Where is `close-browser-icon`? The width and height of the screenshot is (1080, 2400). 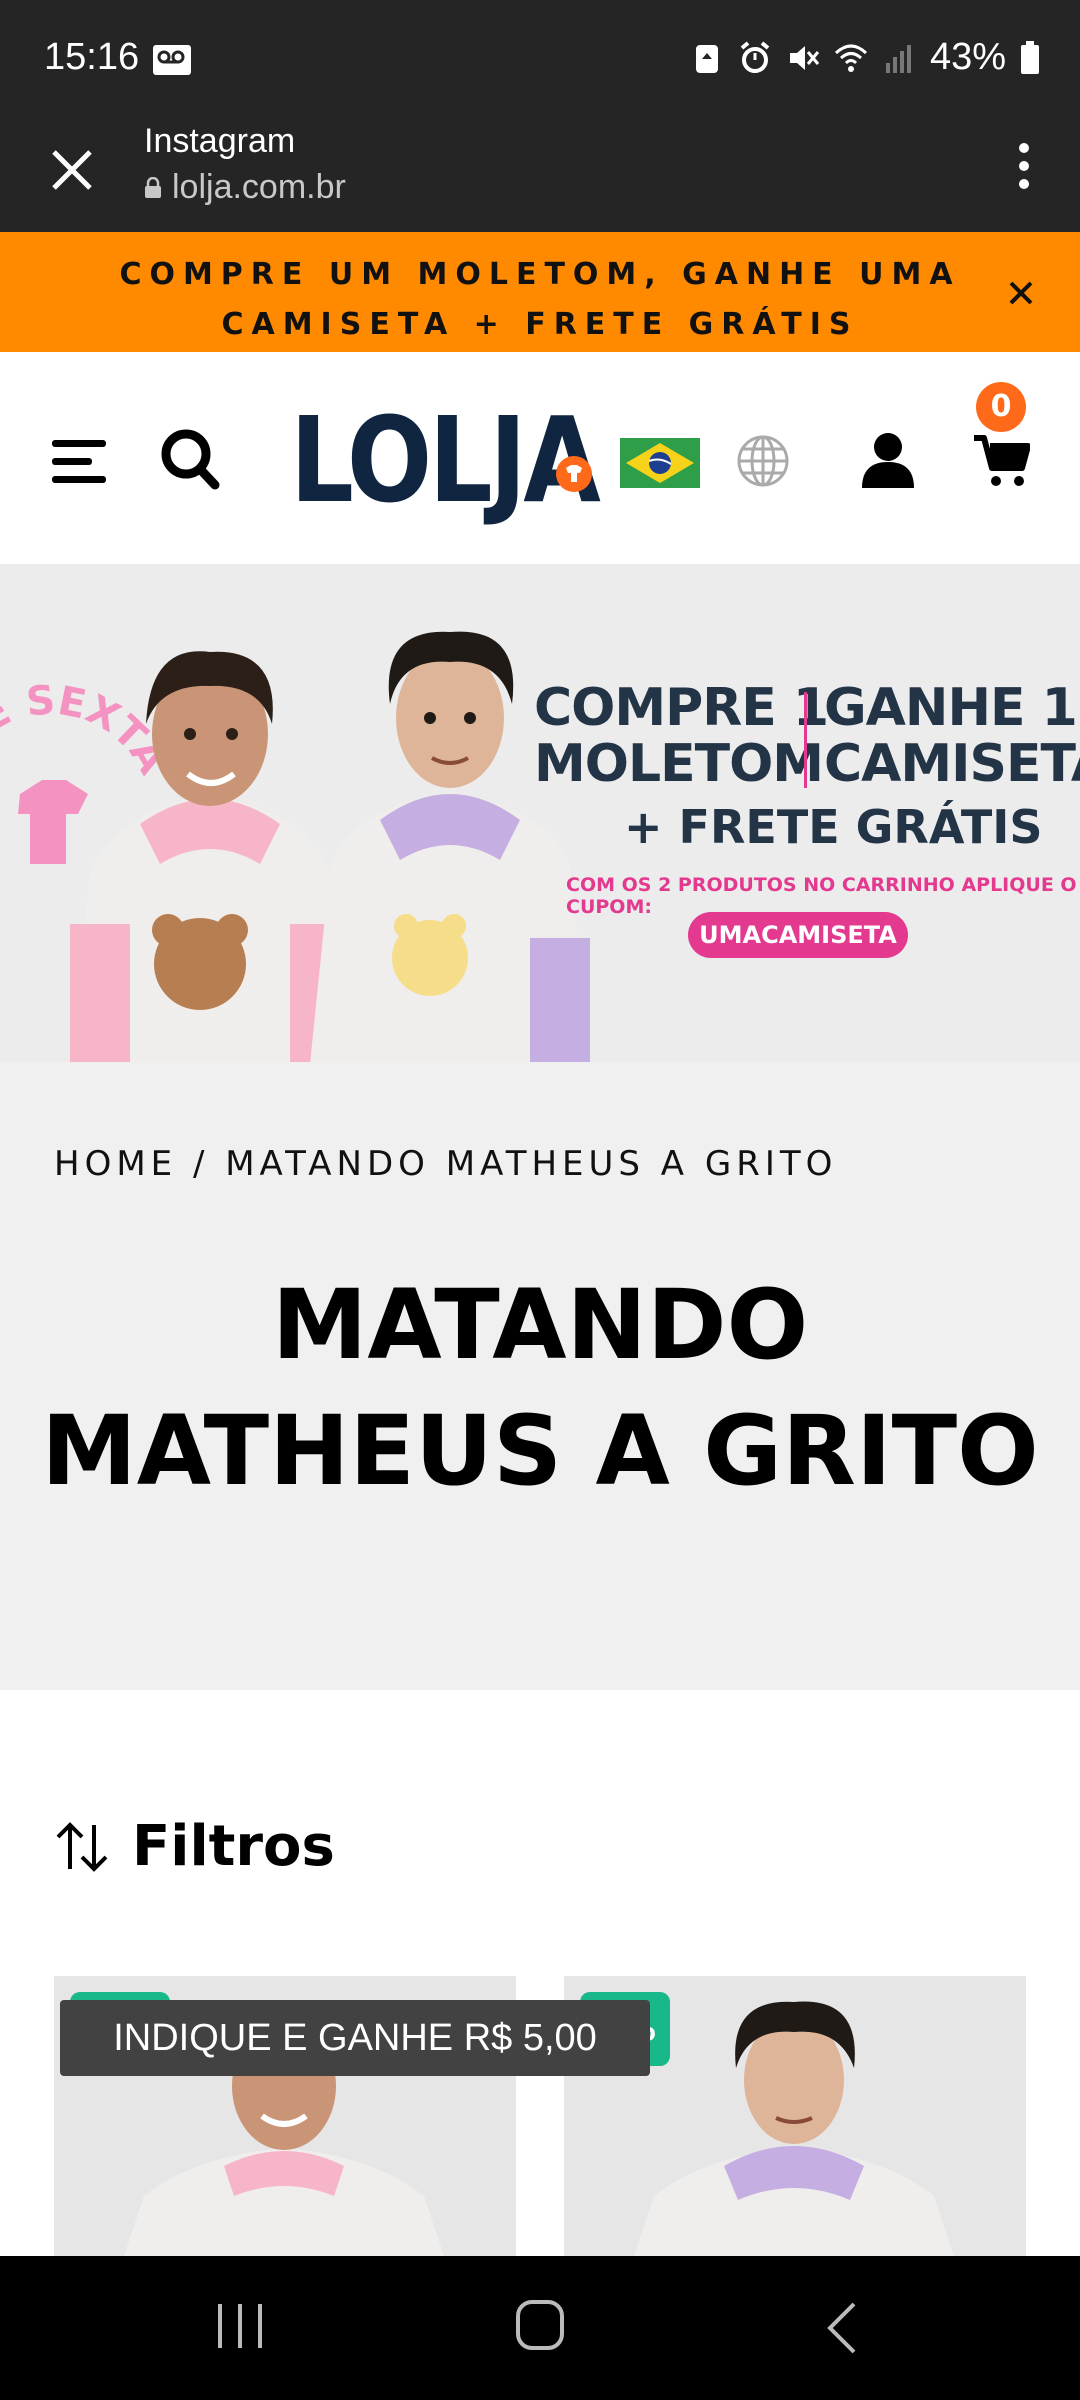 close-browser-icon is located at coordinates (72, 170).